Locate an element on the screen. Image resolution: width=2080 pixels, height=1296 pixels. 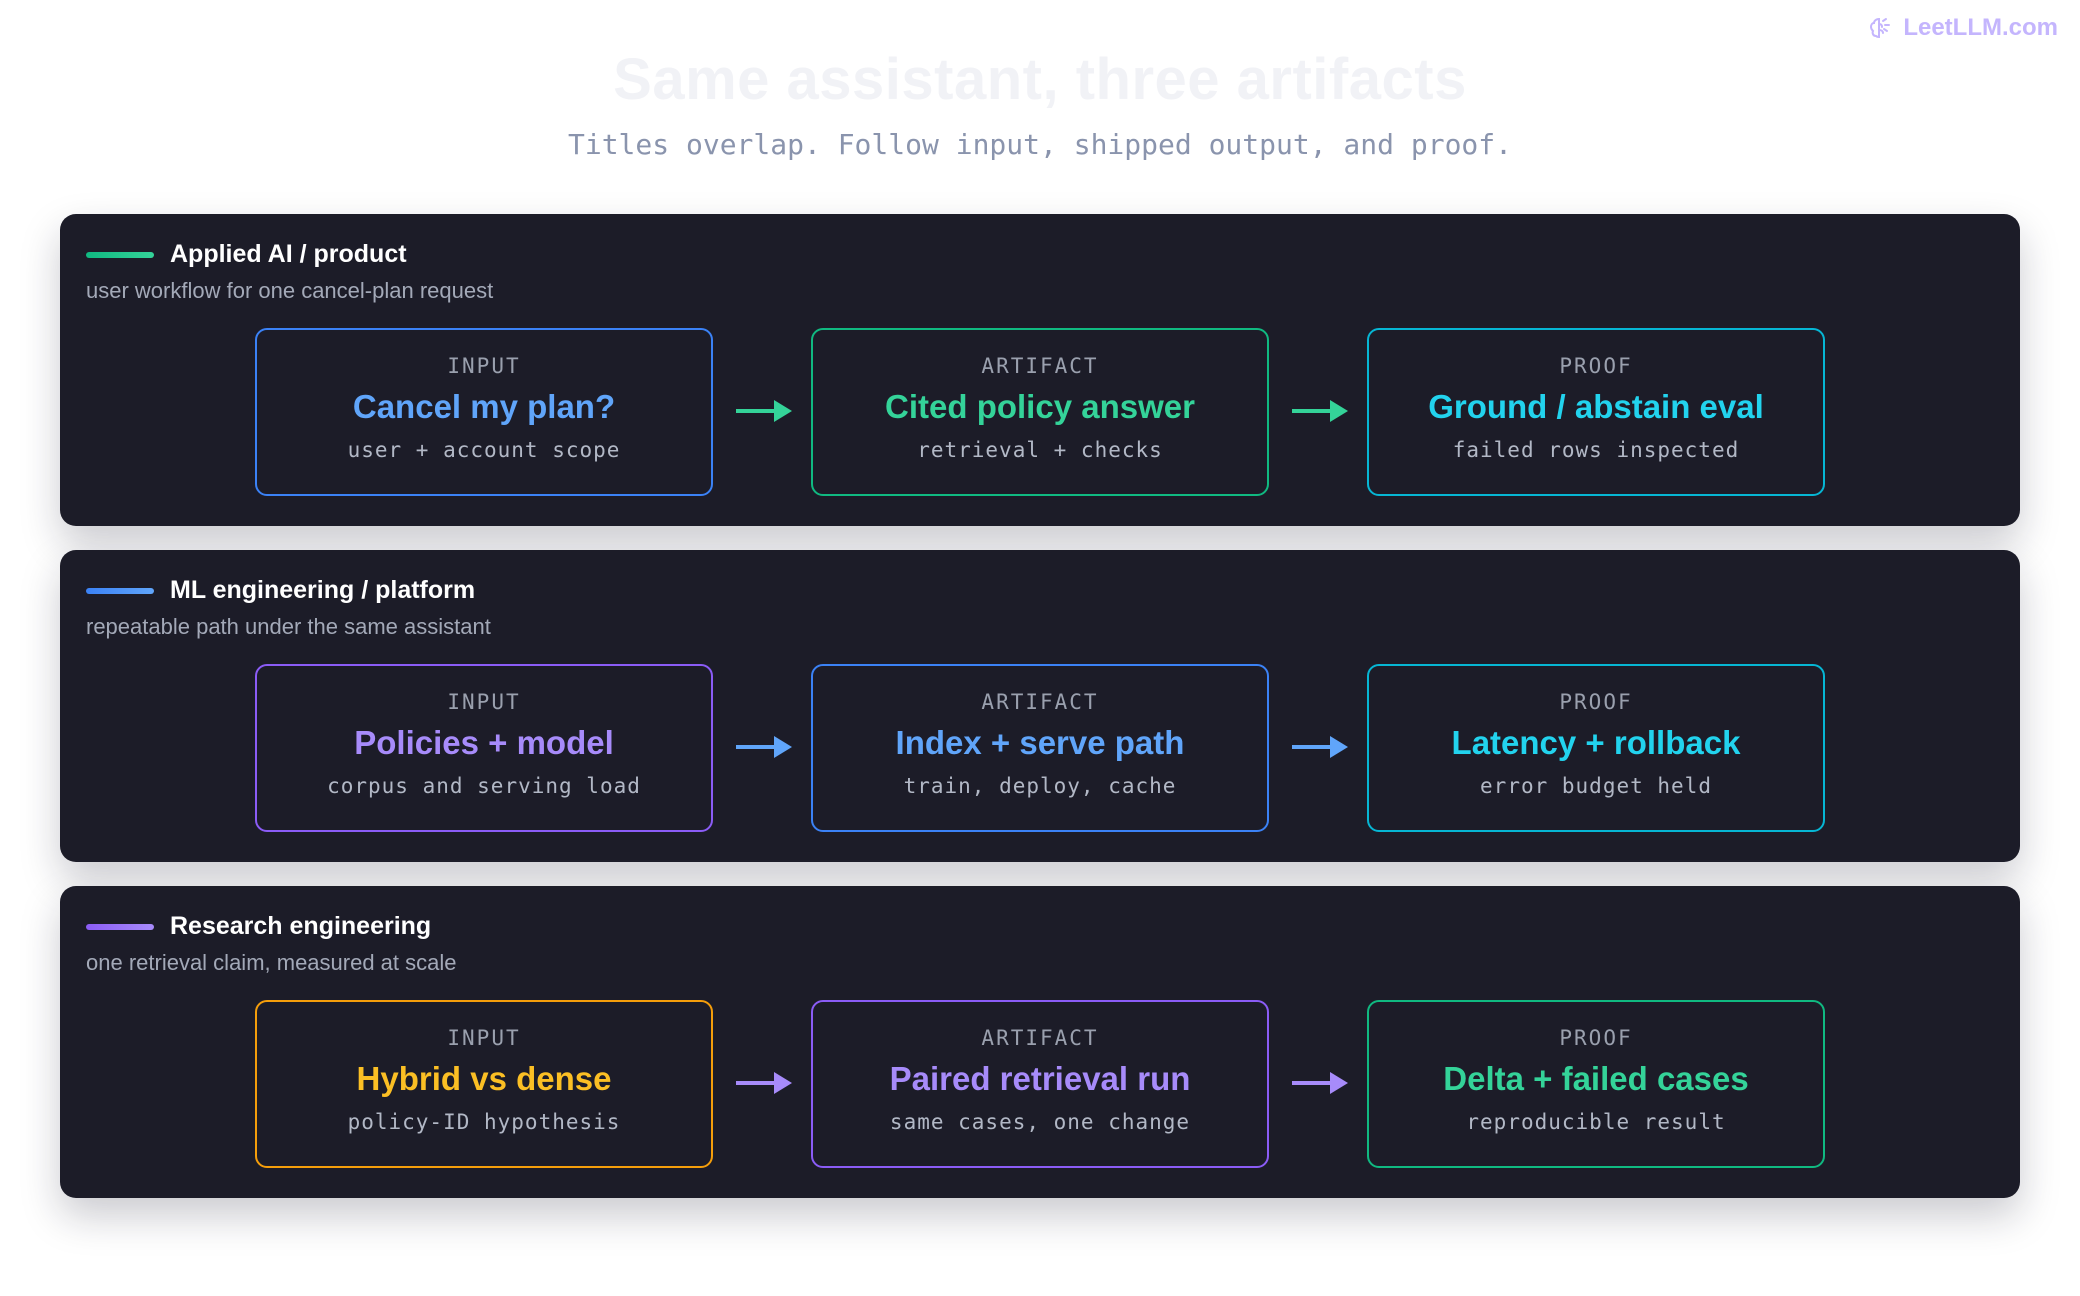
card-main: Policies + model is located at coordinates (484, 742).